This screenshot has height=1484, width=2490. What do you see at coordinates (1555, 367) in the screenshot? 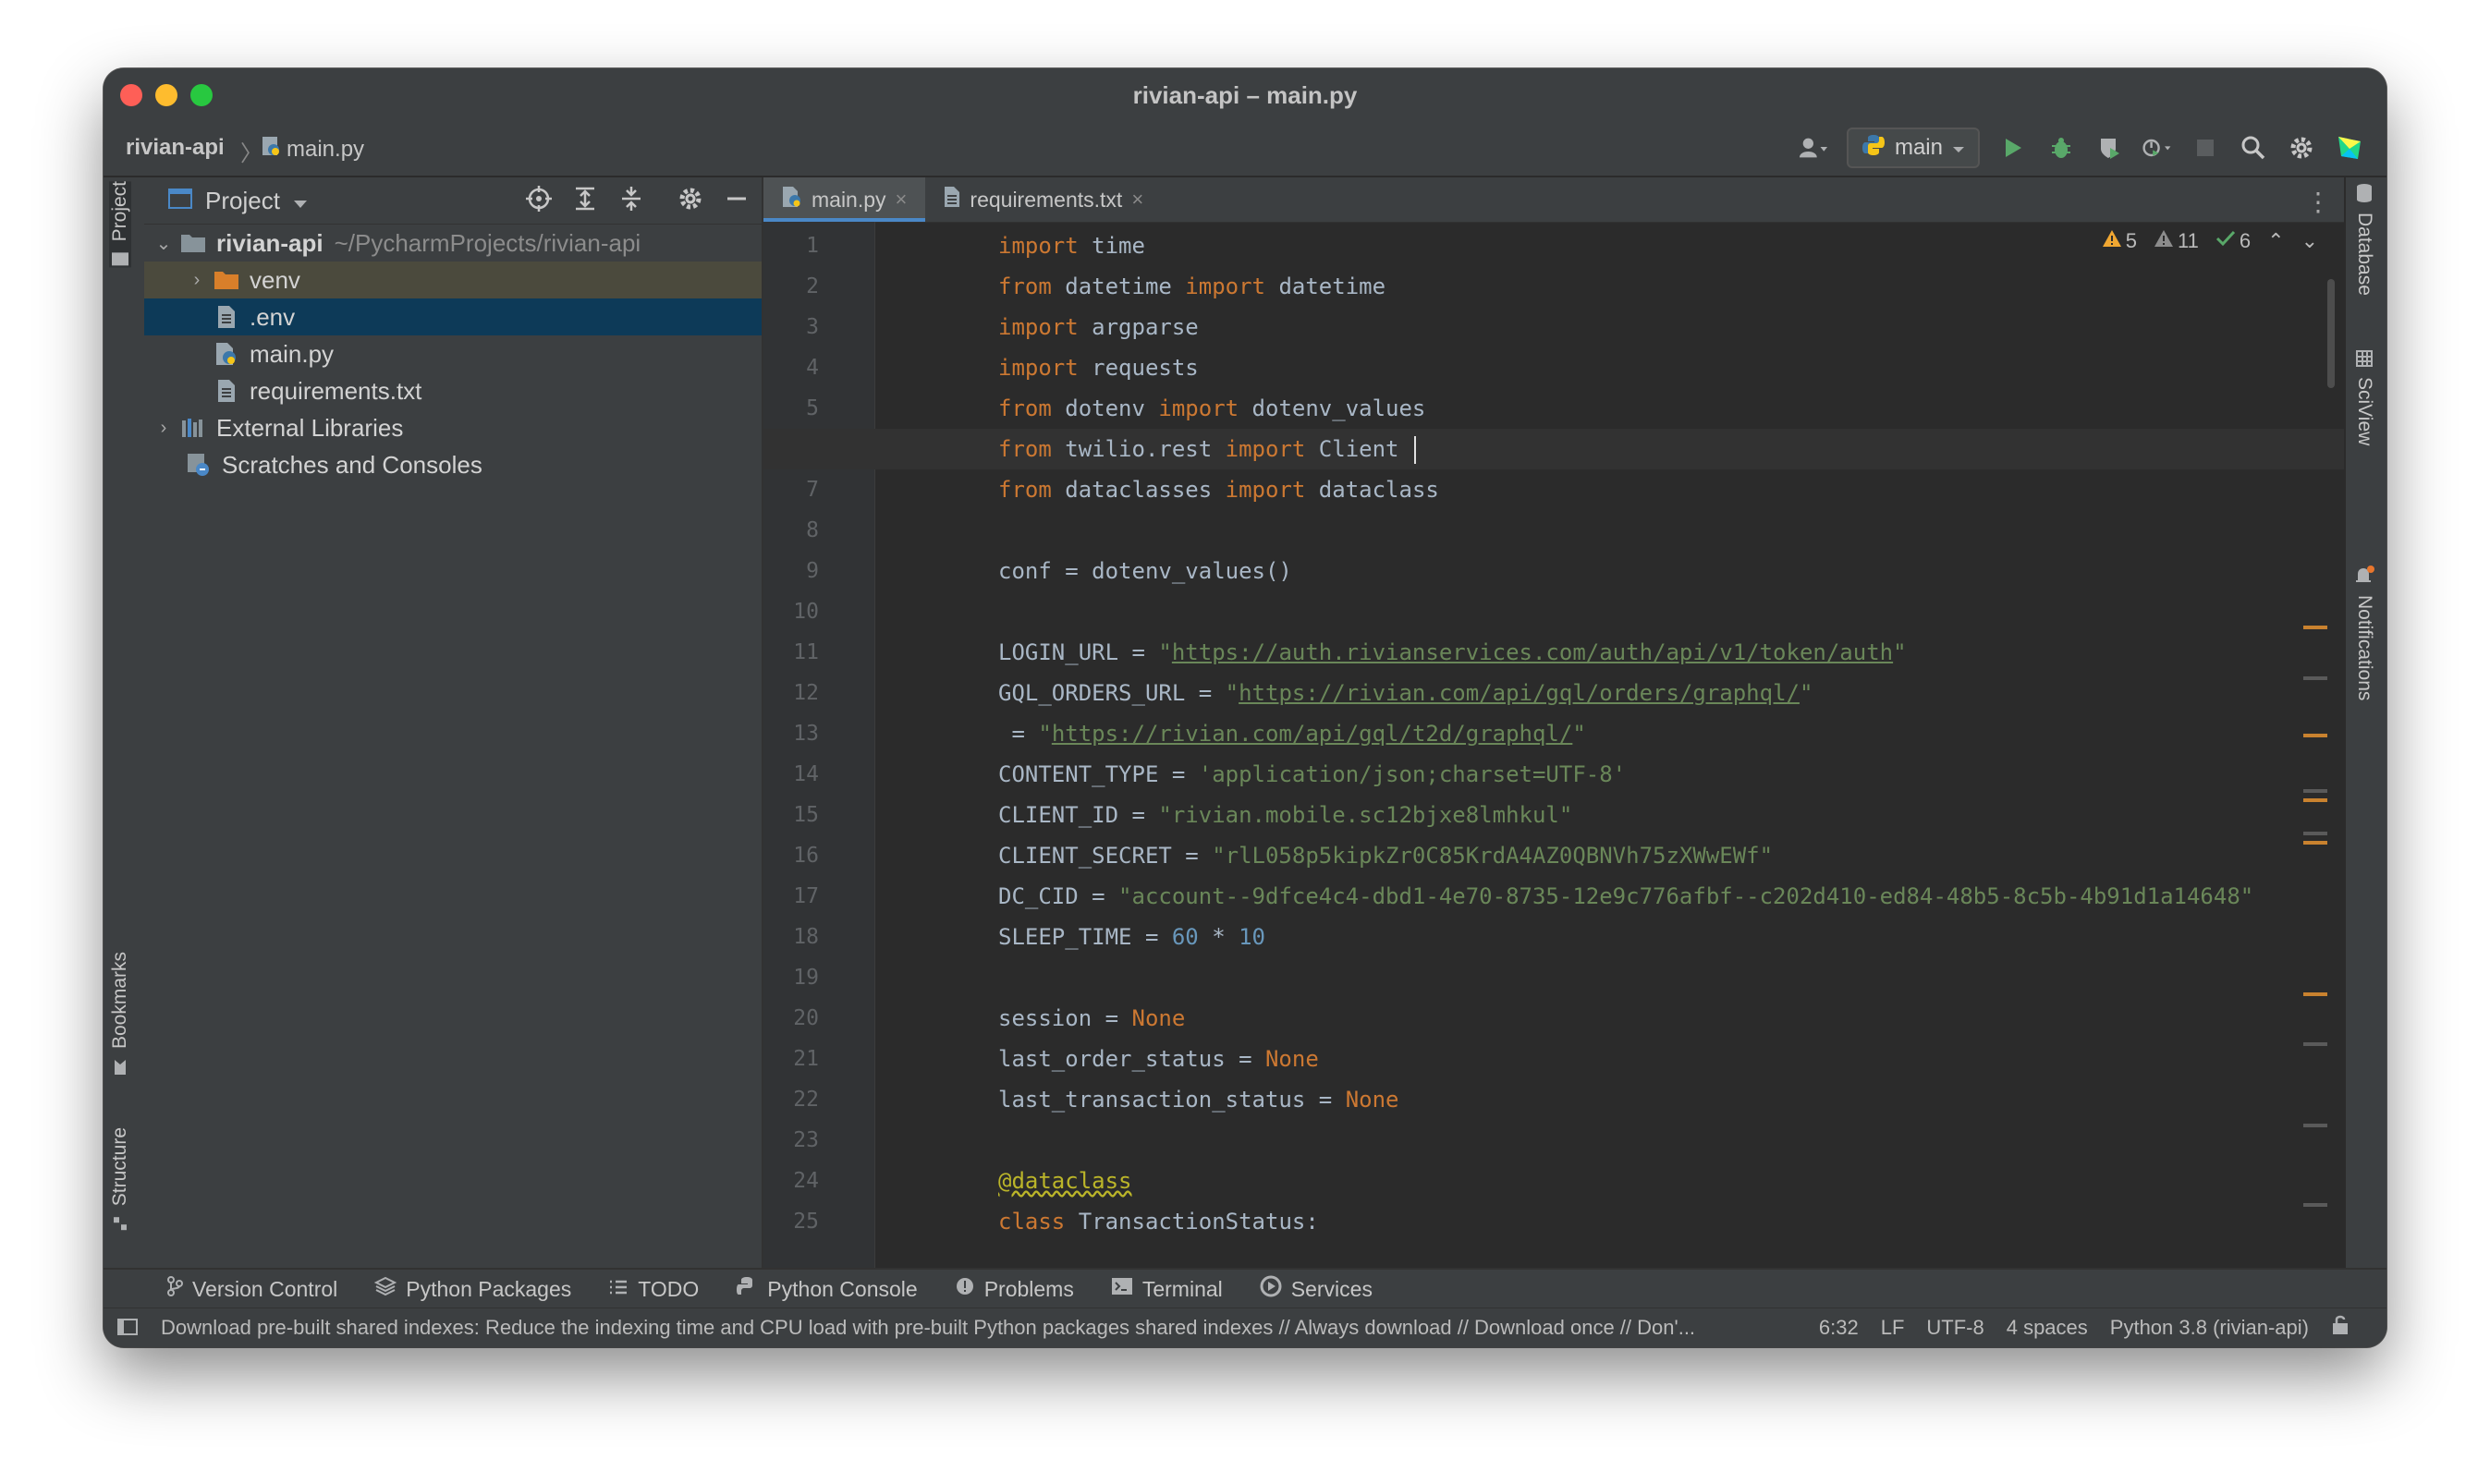
I see `code-line: import requests` at bounding box center [1555, 367].